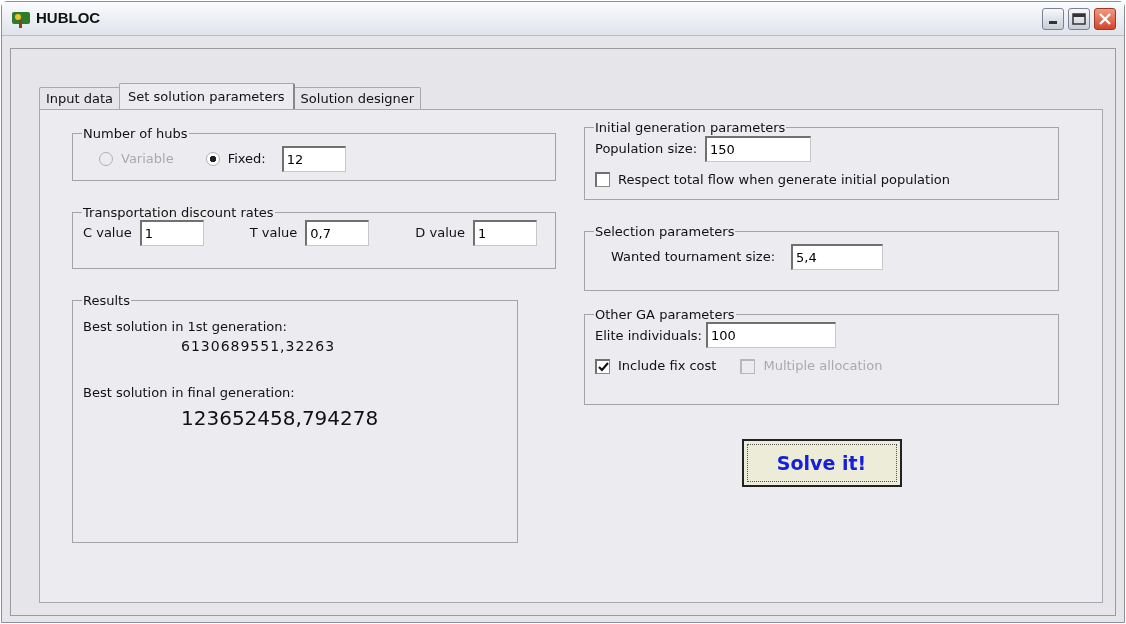  I want to click on result-value: 123652458,794278, so click(280, 418).